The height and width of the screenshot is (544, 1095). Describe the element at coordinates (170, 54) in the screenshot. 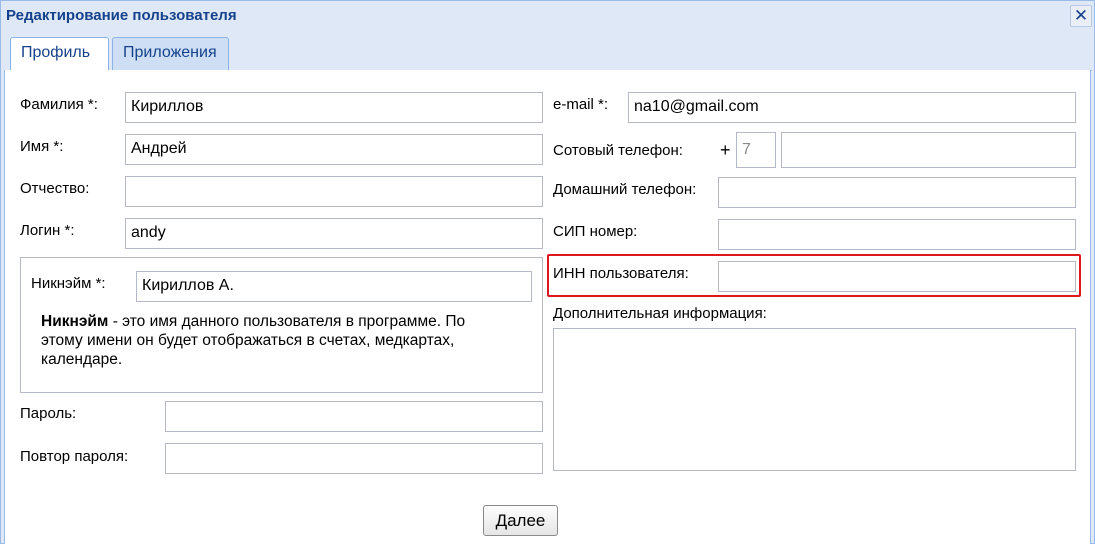

I see `tab-applications: Приложения` at that location.